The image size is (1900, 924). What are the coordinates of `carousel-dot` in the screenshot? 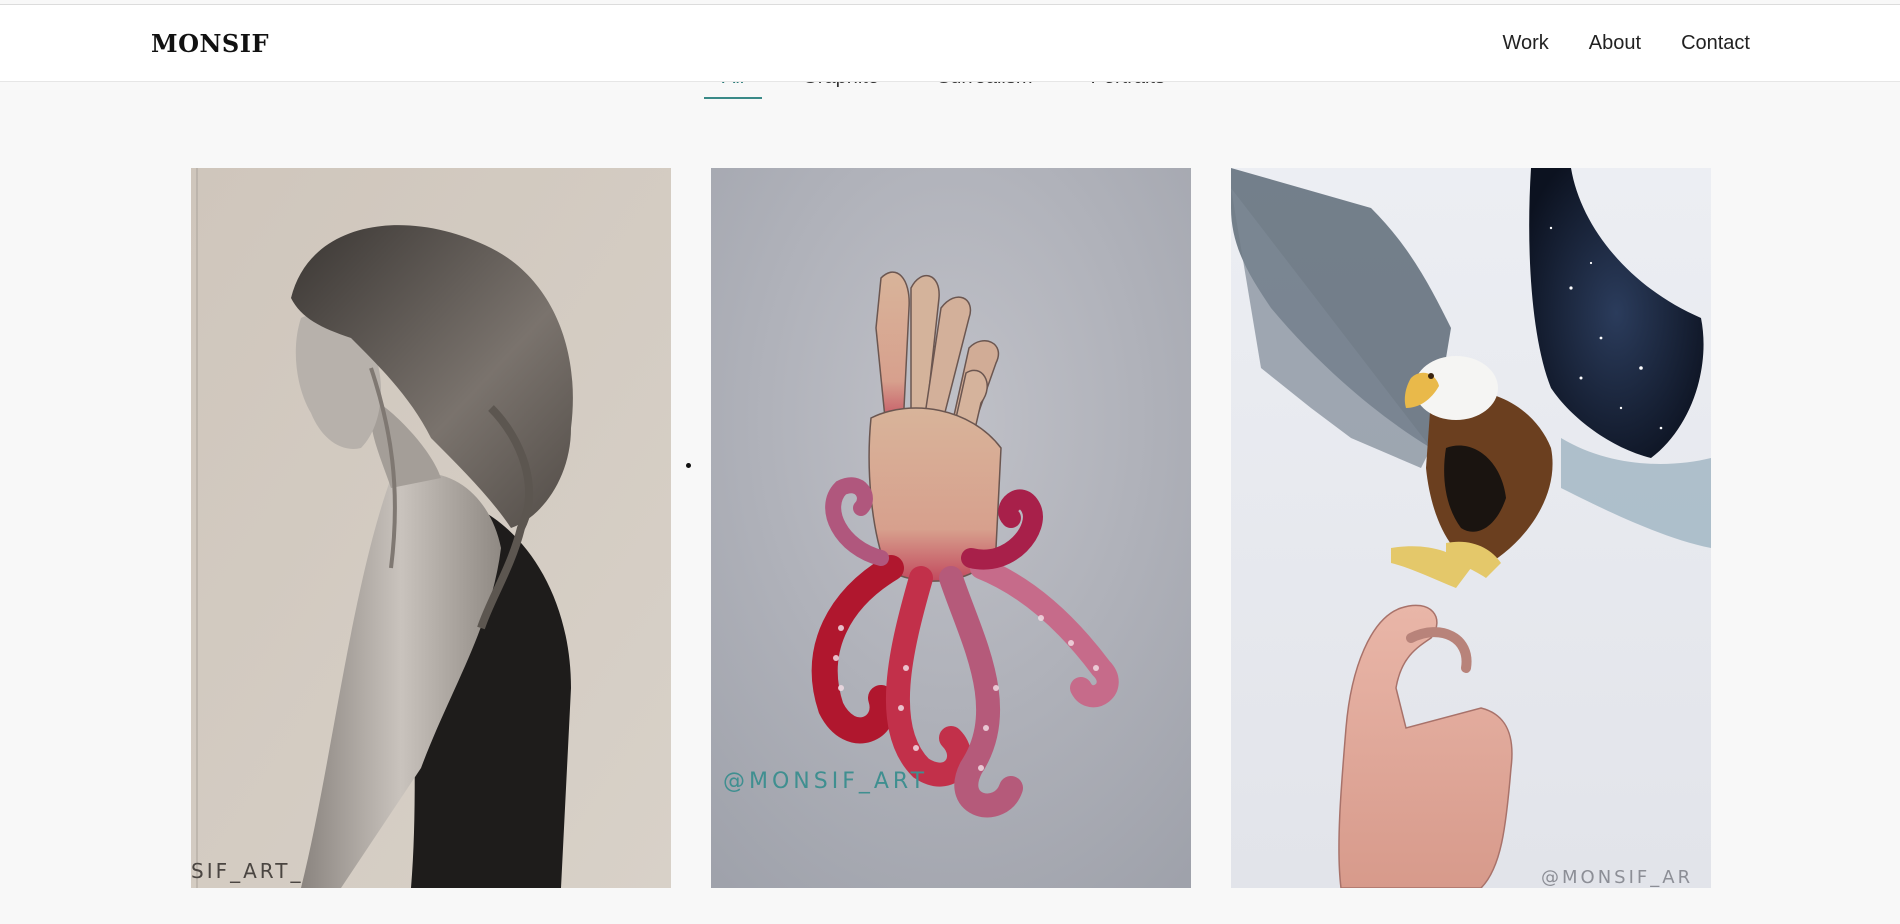 It's located at (688, 465).